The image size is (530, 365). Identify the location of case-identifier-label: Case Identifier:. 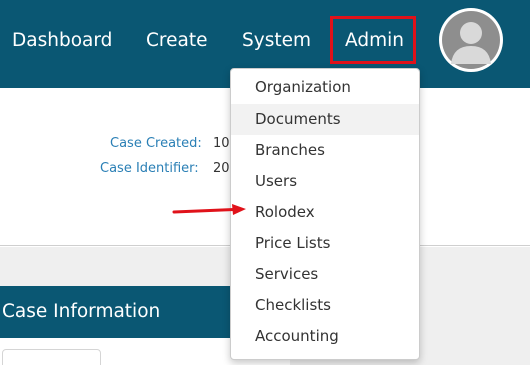
(149, 168).